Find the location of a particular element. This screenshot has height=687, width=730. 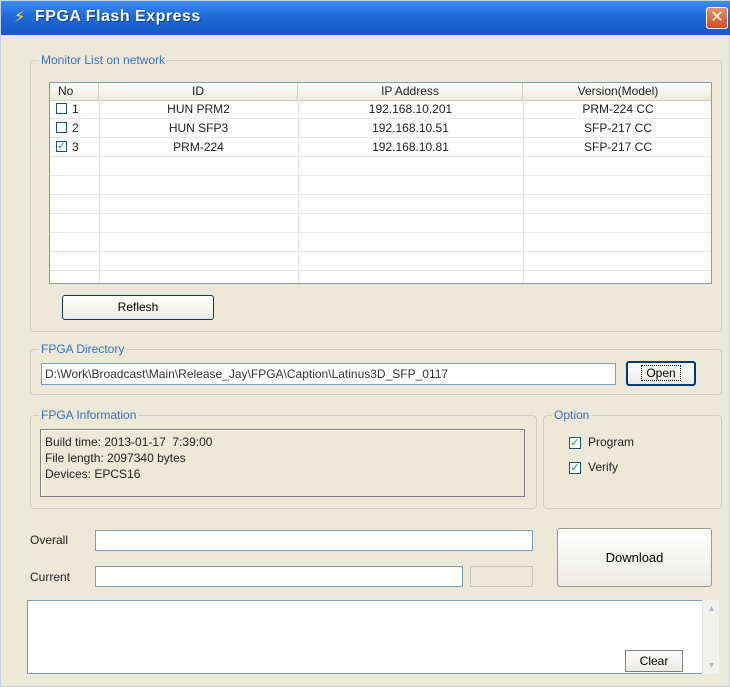

row-id: HUN SFP3 is located at coordinates (198, 128).